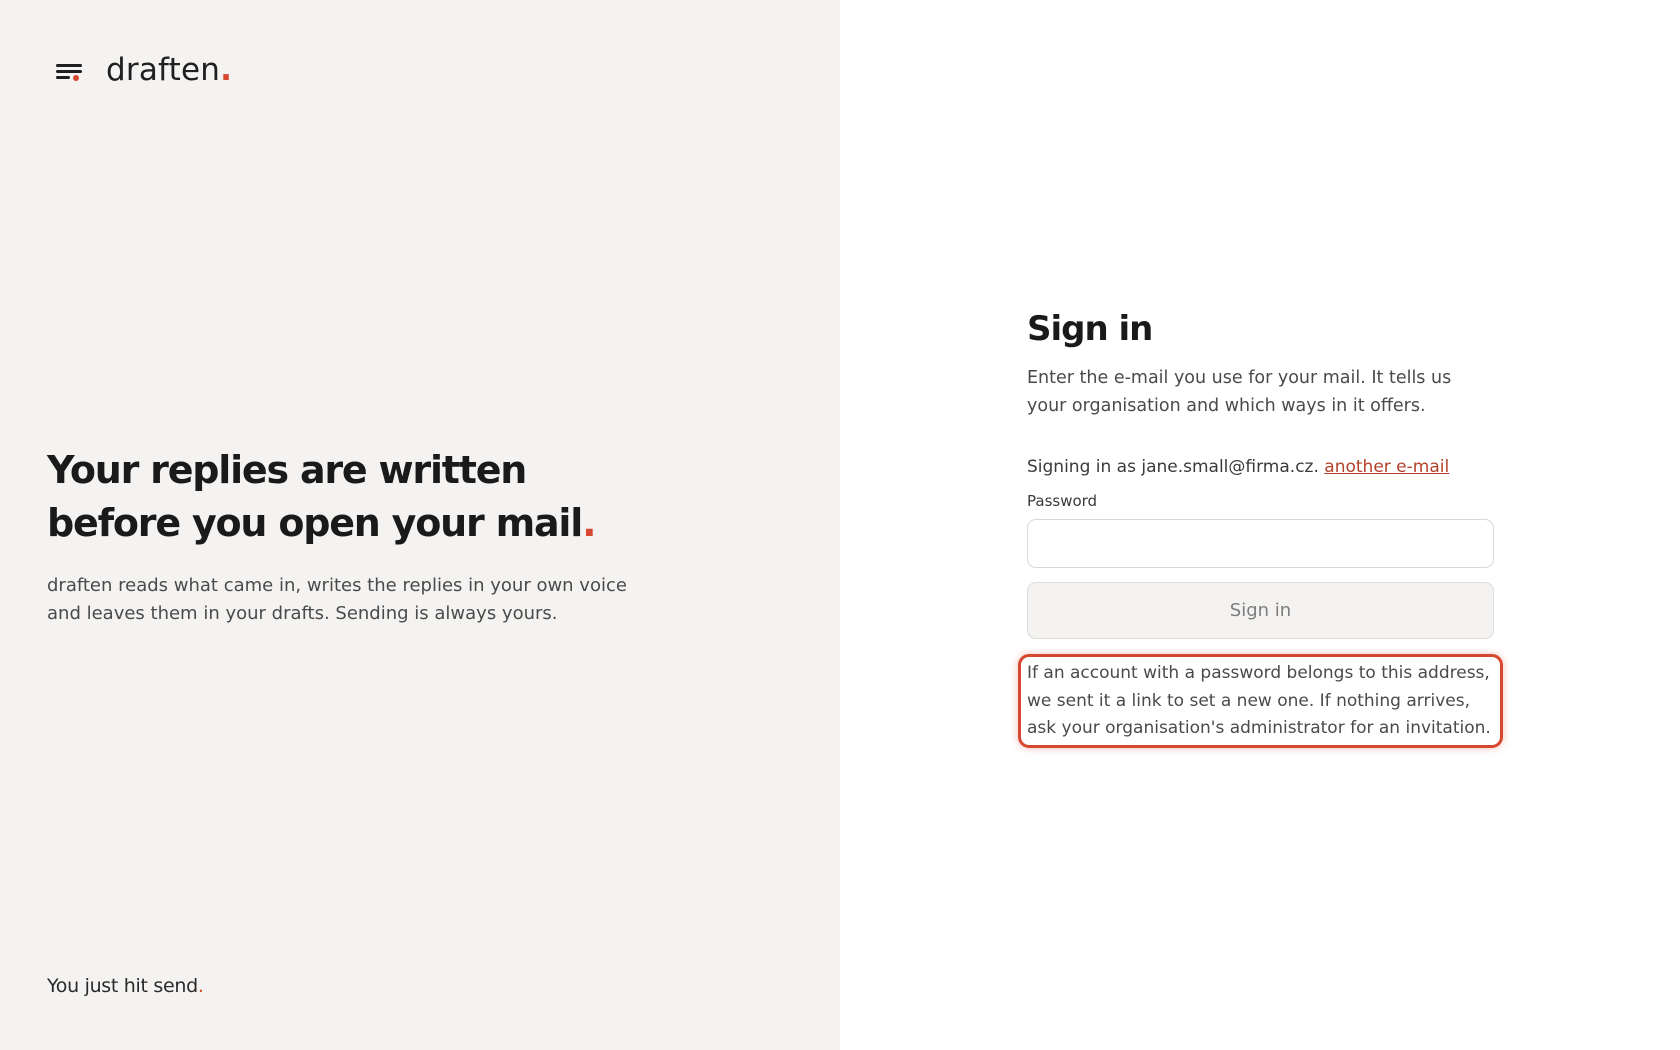 The image size is (1680, 1050). Describe the element at coordinates (1386, 467) in the screenshot. I see `another-email-link: another e-mail` at that location.